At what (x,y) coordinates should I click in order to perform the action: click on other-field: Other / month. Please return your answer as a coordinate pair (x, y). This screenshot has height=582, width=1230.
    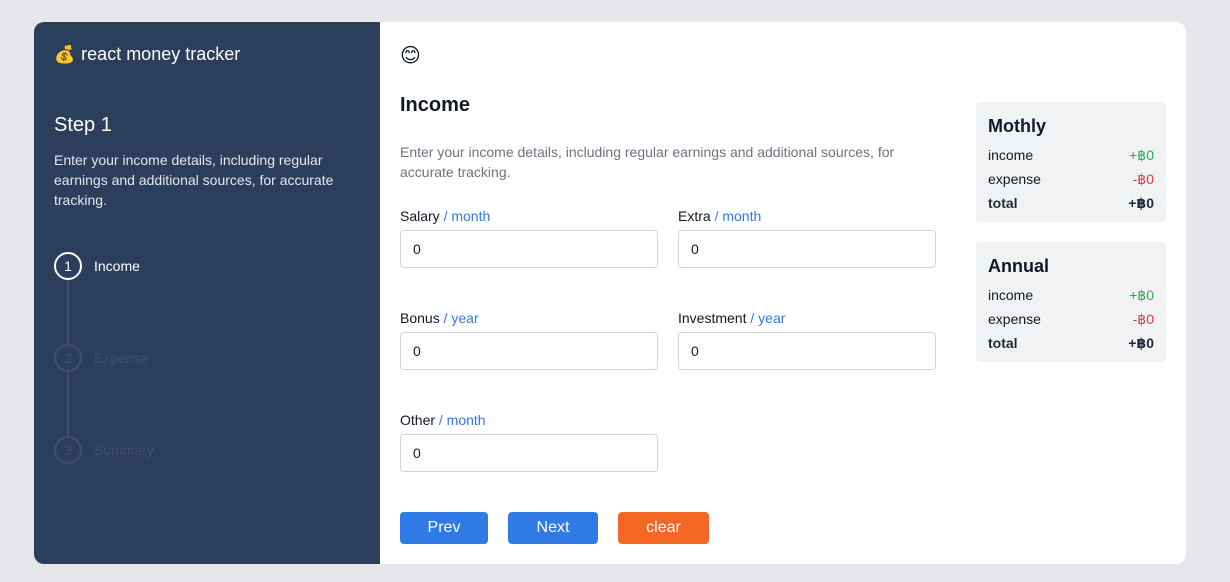
    Looking at the image, I should click on (529, 442).